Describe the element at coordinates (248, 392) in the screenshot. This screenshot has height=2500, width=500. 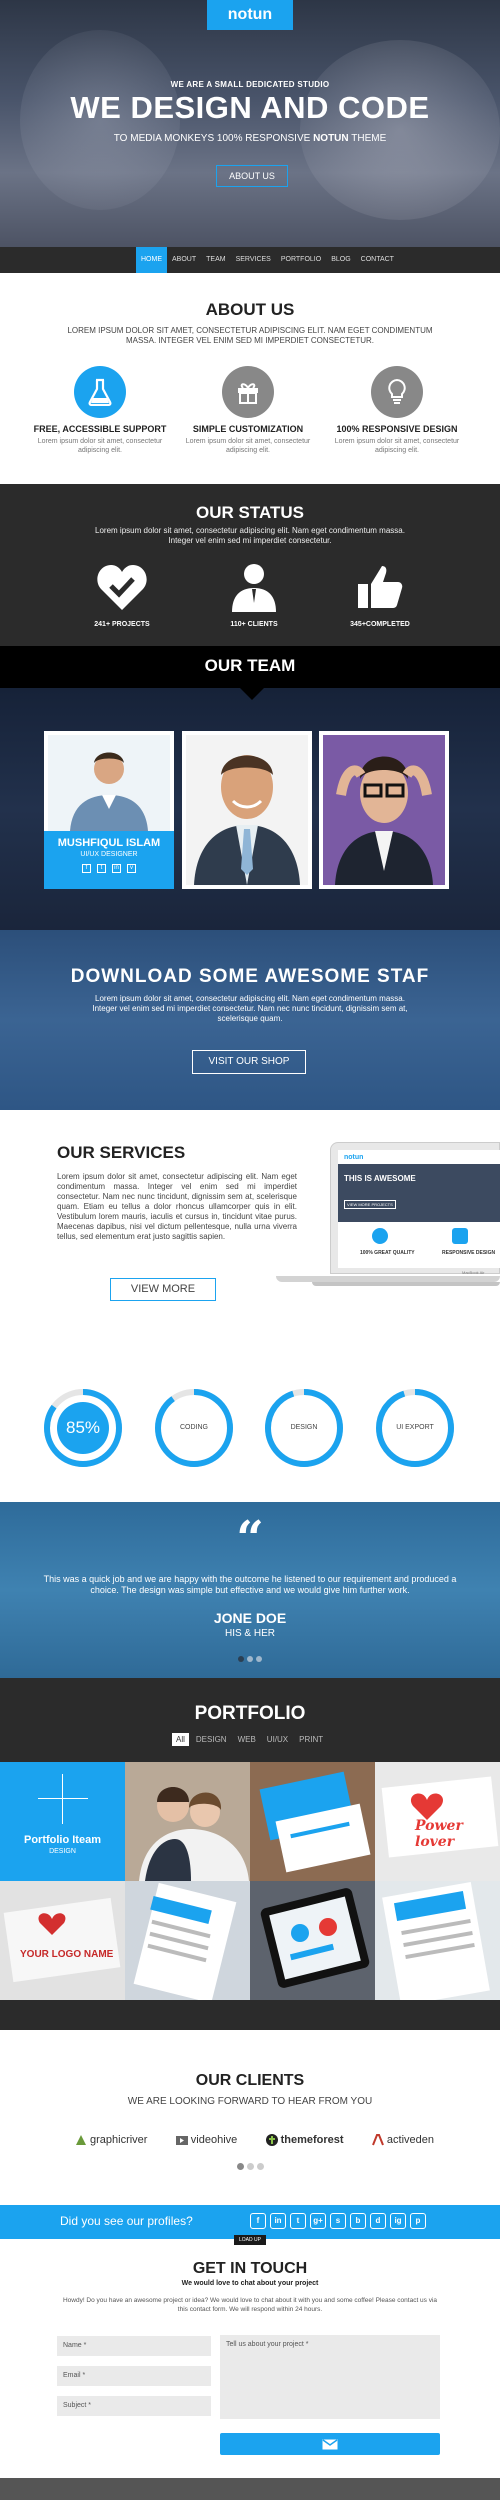
I see `gift-icon` at that location.